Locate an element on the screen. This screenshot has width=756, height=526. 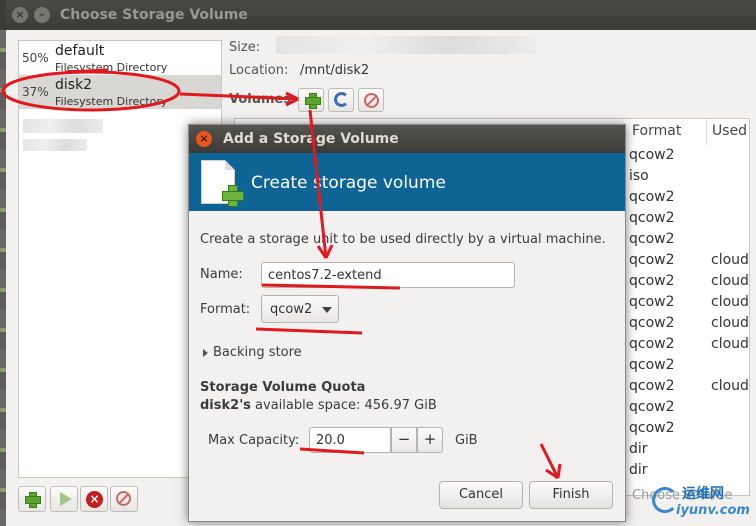
minimize-icon: – is located at coordinates (42, 15).